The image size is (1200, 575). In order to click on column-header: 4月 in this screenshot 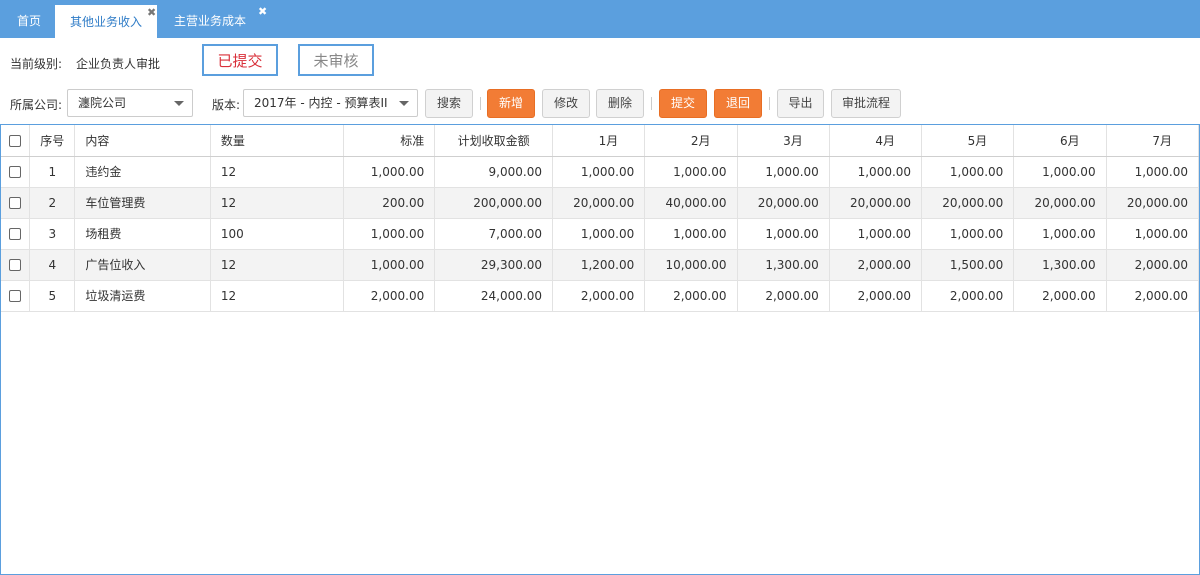, I will do `click(876, 141)`.